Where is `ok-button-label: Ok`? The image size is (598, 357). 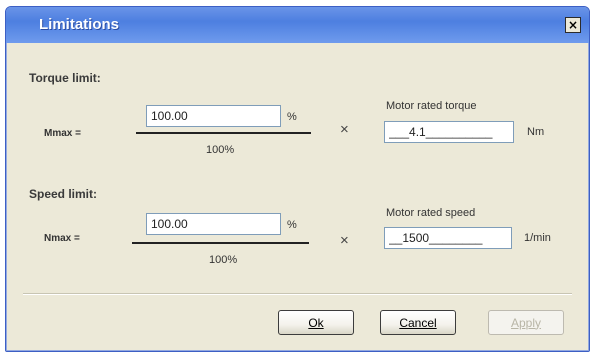 ok-button-label: Ok is located at coordinates (316, 322).